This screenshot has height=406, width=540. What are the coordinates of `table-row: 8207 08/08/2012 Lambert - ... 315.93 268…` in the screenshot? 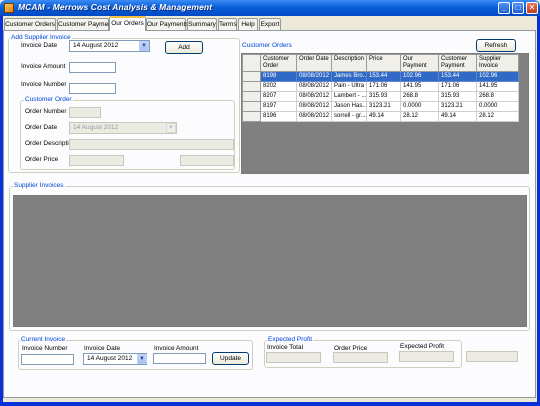 It's located at (380, 96).